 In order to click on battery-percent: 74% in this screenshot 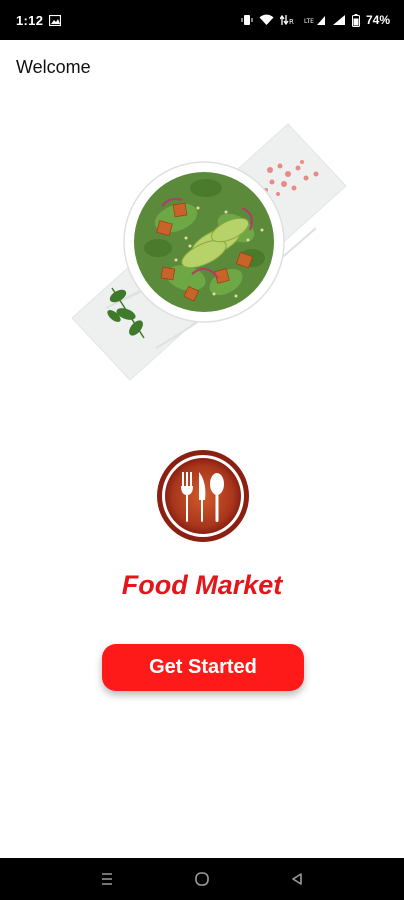, I will do `click(377, 20)`.